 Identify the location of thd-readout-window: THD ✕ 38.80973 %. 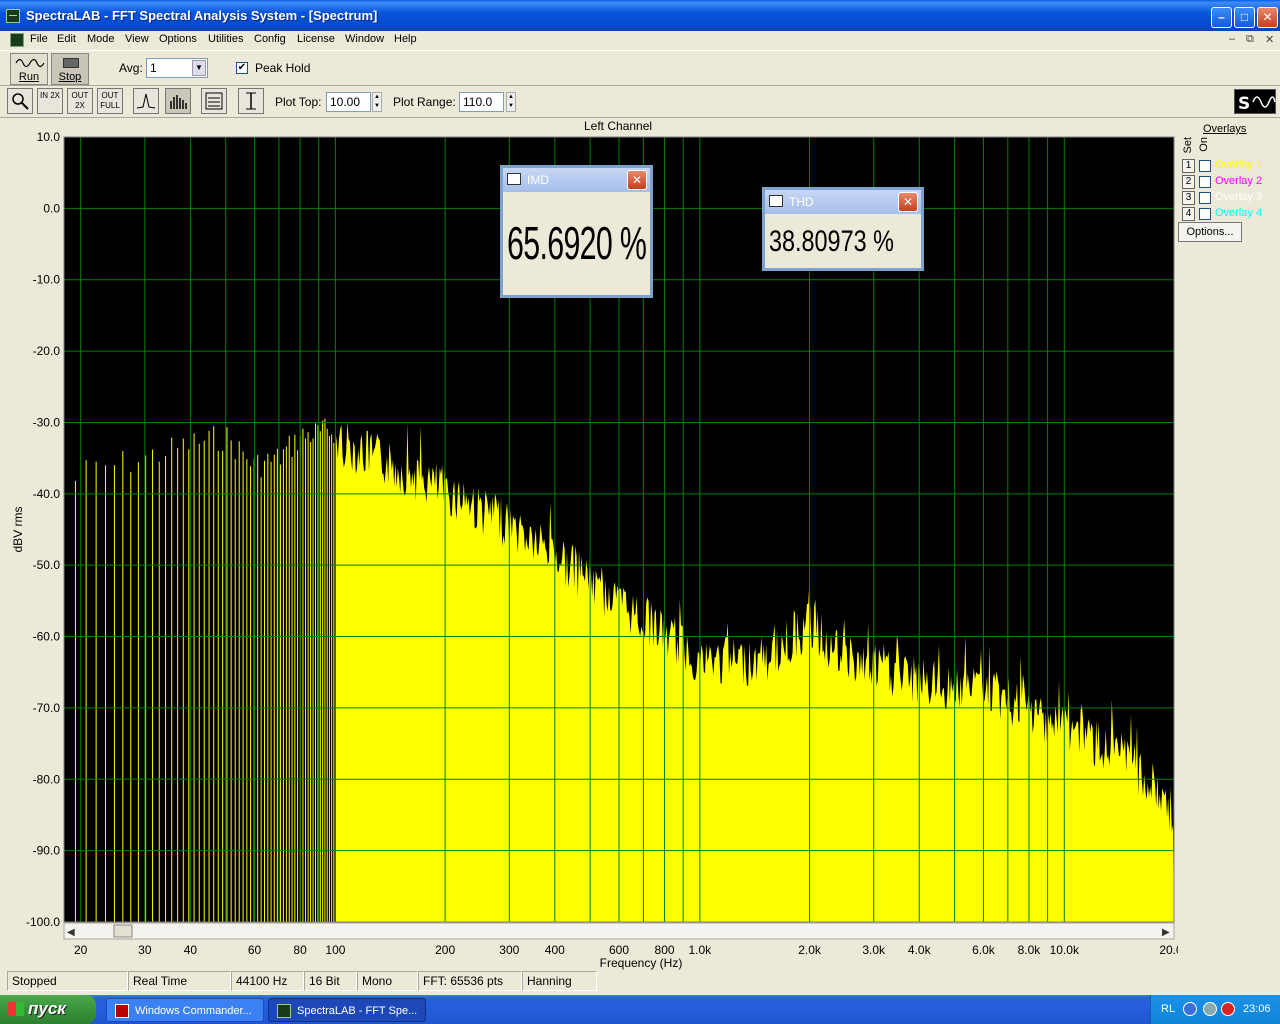
(843, 229).